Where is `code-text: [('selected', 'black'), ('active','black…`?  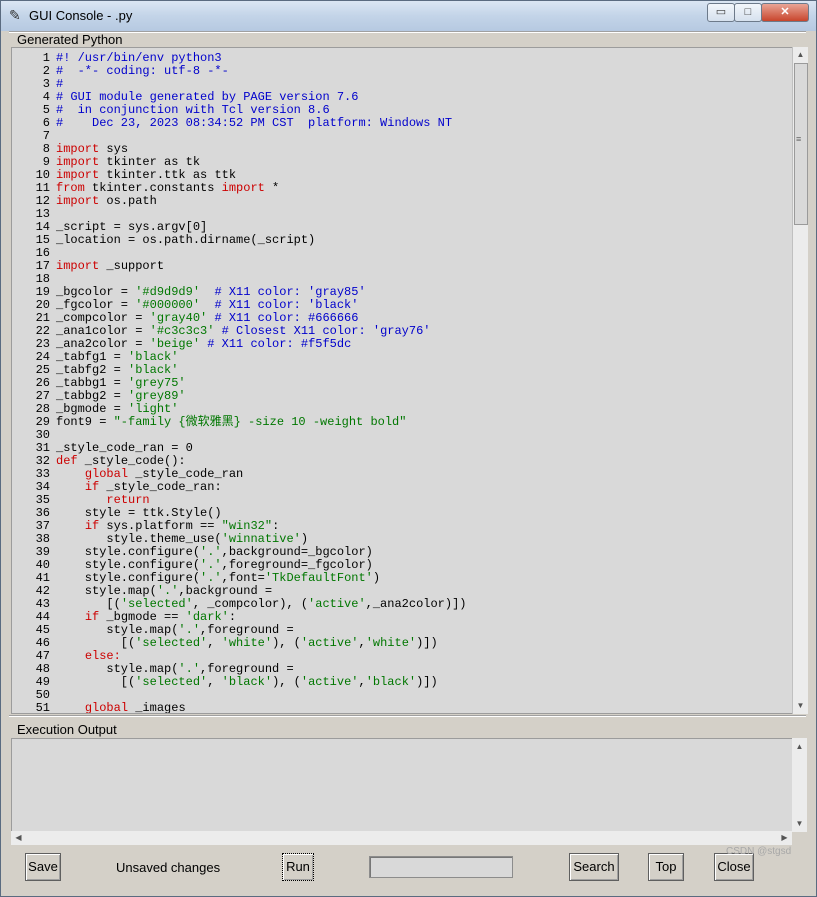 code-text: [('selected', 'black'), ('active','black… is located at coordinates (247, 682).